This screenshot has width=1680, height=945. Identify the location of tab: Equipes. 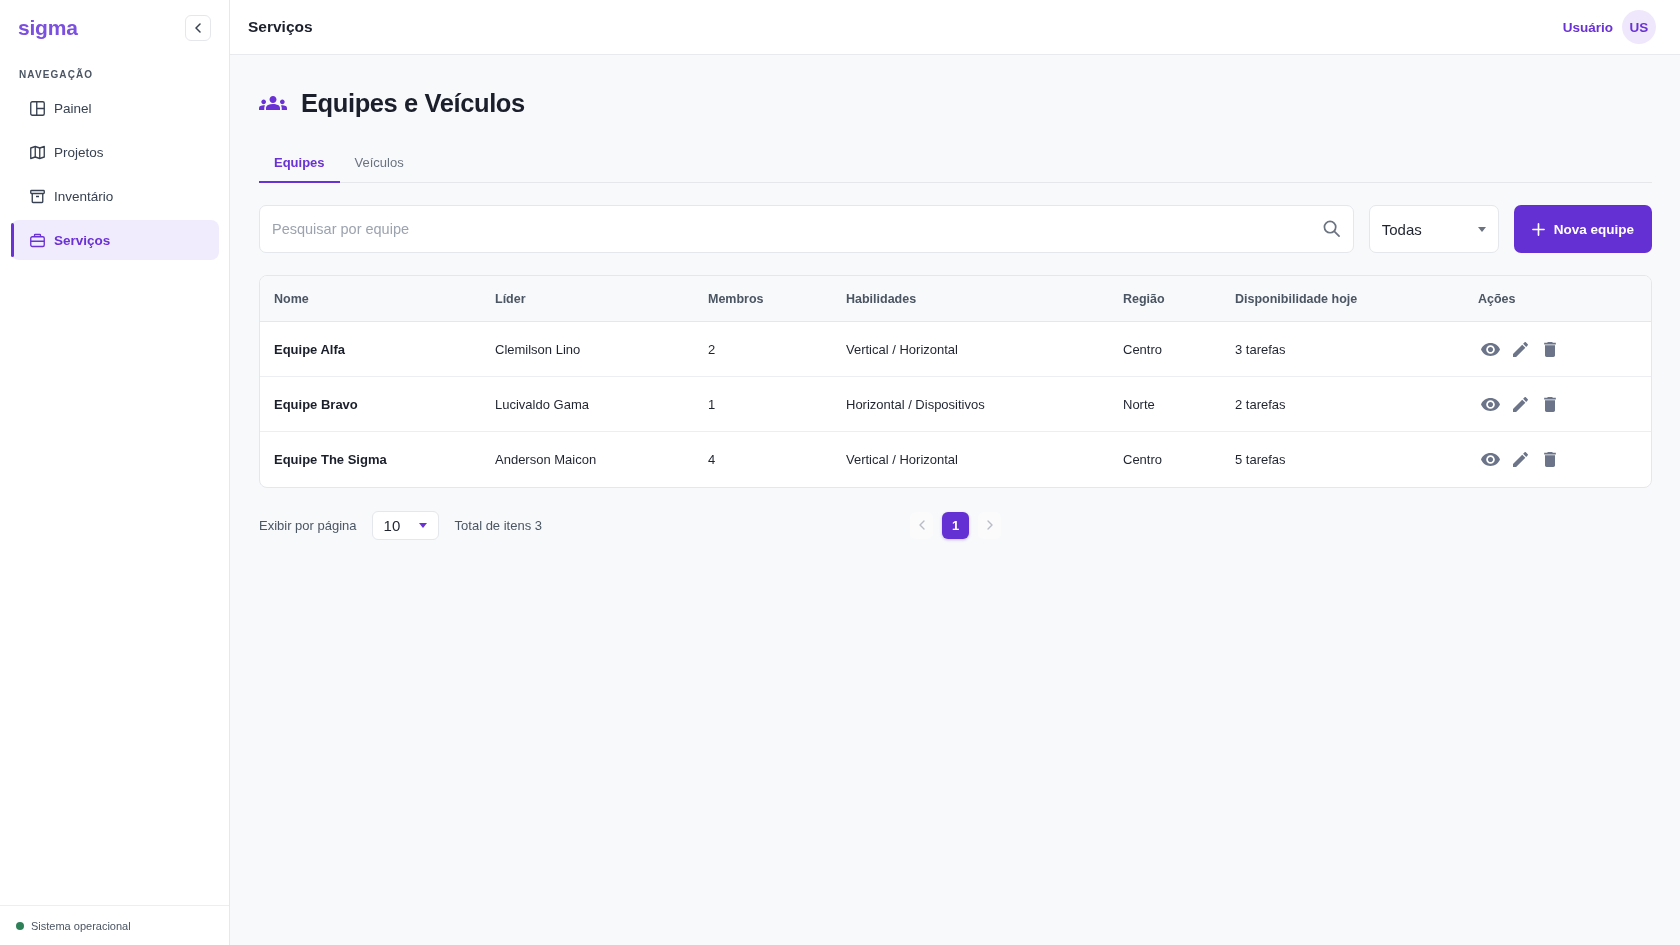
(299, 164).